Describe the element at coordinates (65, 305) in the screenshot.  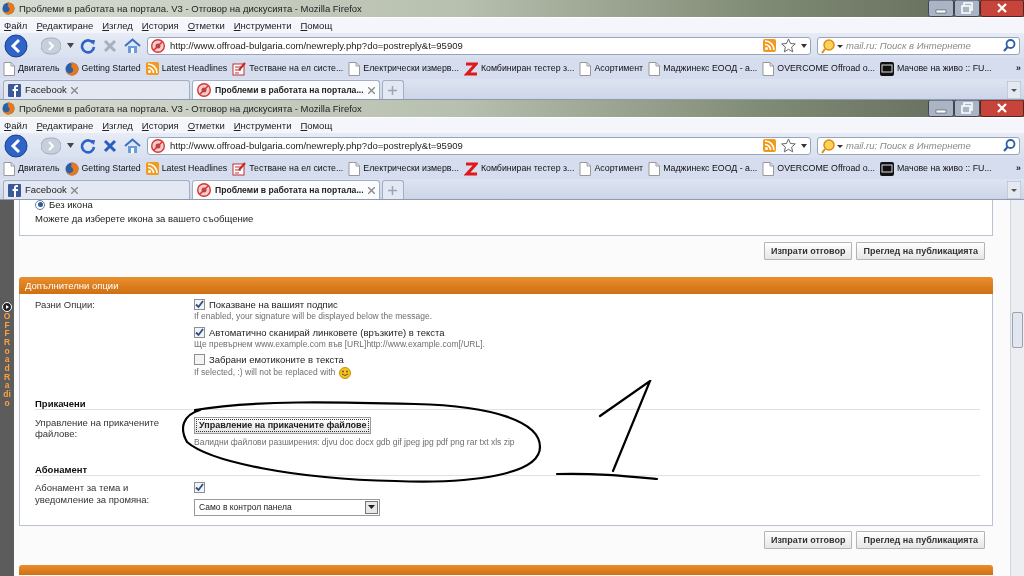
I see `field-label: Разни Опции:` at that location.